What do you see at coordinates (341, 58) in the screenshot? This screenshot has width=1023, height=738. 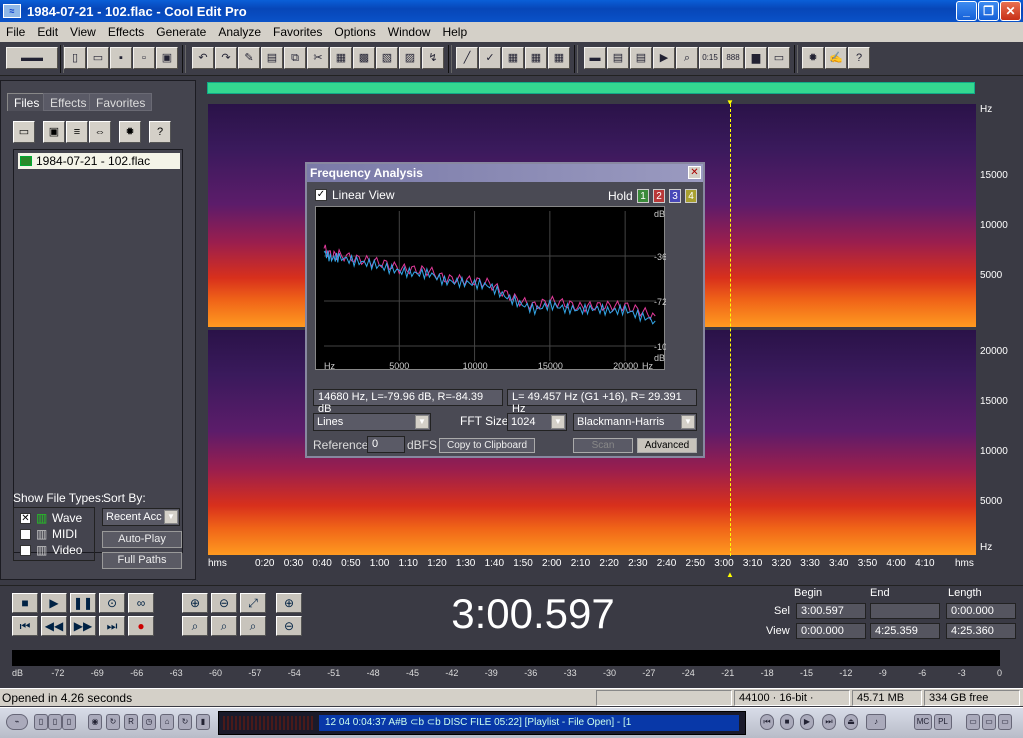 I see `paste-icon: ▦` at bounding box center [341, 58].